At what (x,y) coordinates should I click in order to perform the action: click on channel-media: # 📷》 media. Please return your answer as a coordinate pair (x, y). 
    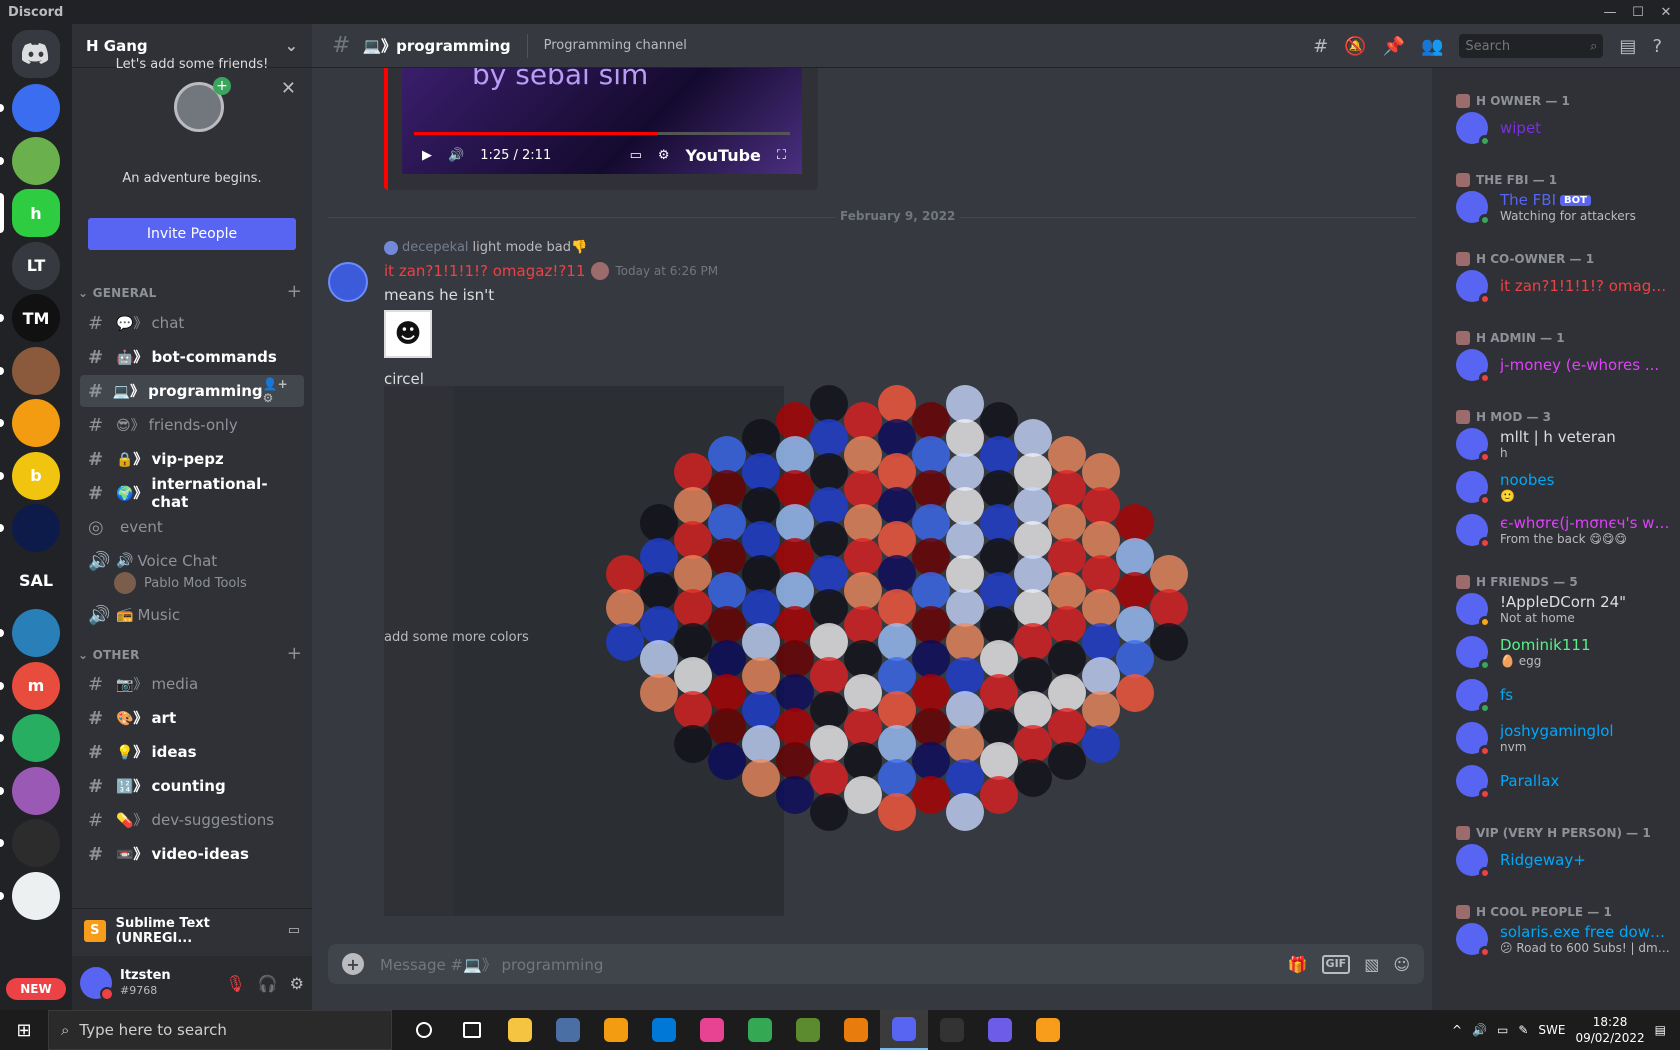
    Looking at the image, I should click on (192, 684).